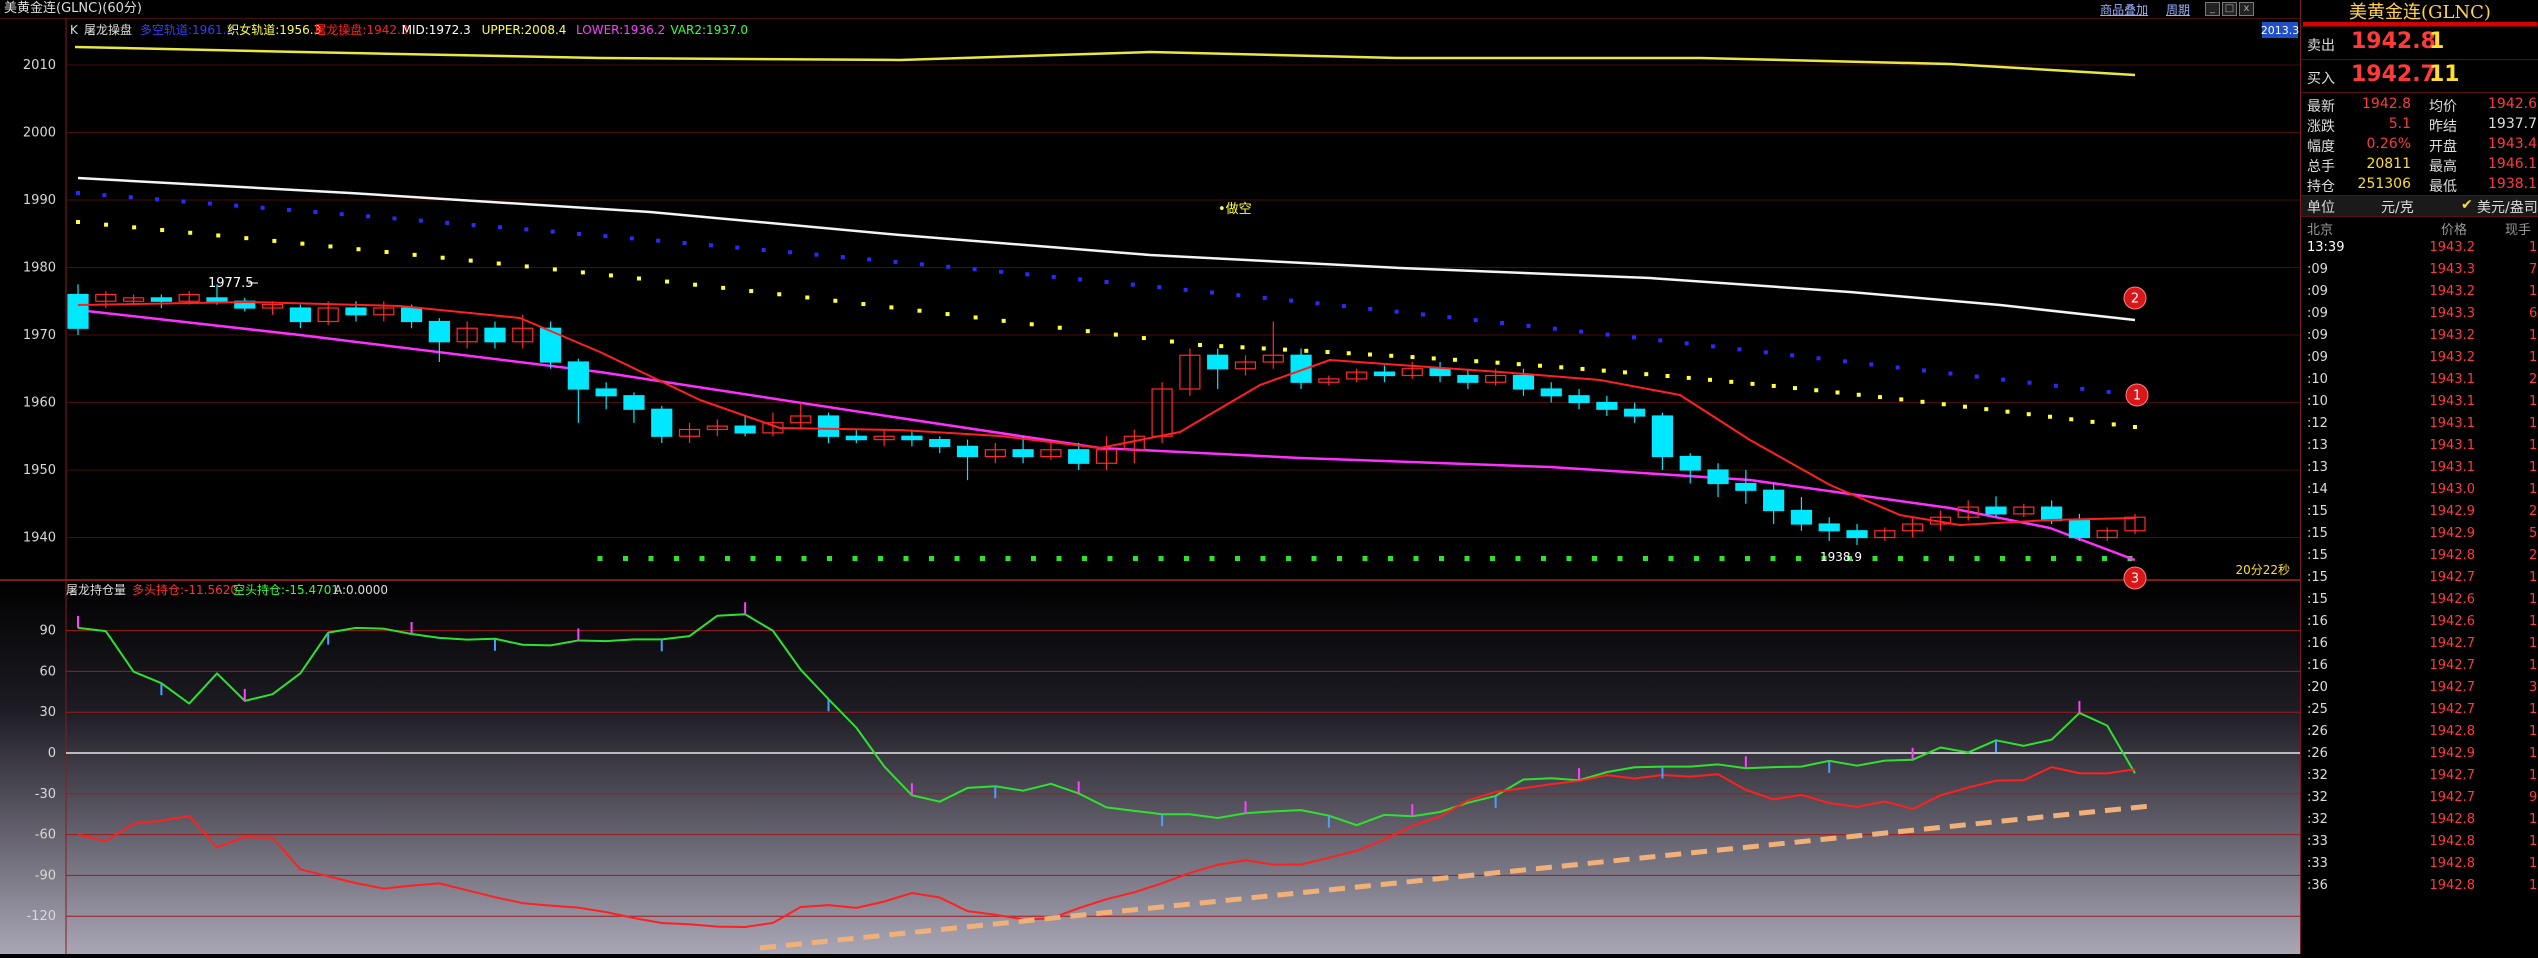 This screenshot has height=958, width=2538. I want to click on tick-row: :10 1943.1 1, so click(2419, 402).